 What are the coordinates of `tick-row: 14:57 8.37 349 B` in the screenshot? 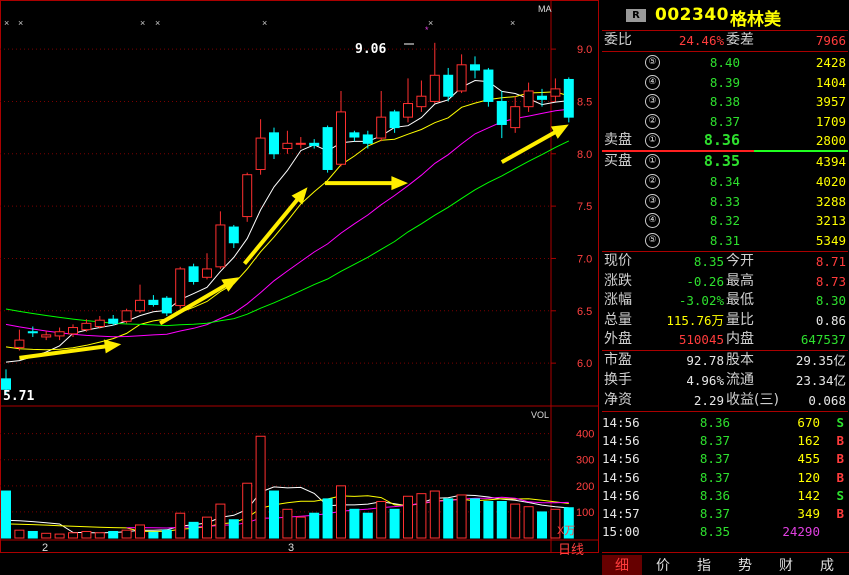 It's located at (725, 514).